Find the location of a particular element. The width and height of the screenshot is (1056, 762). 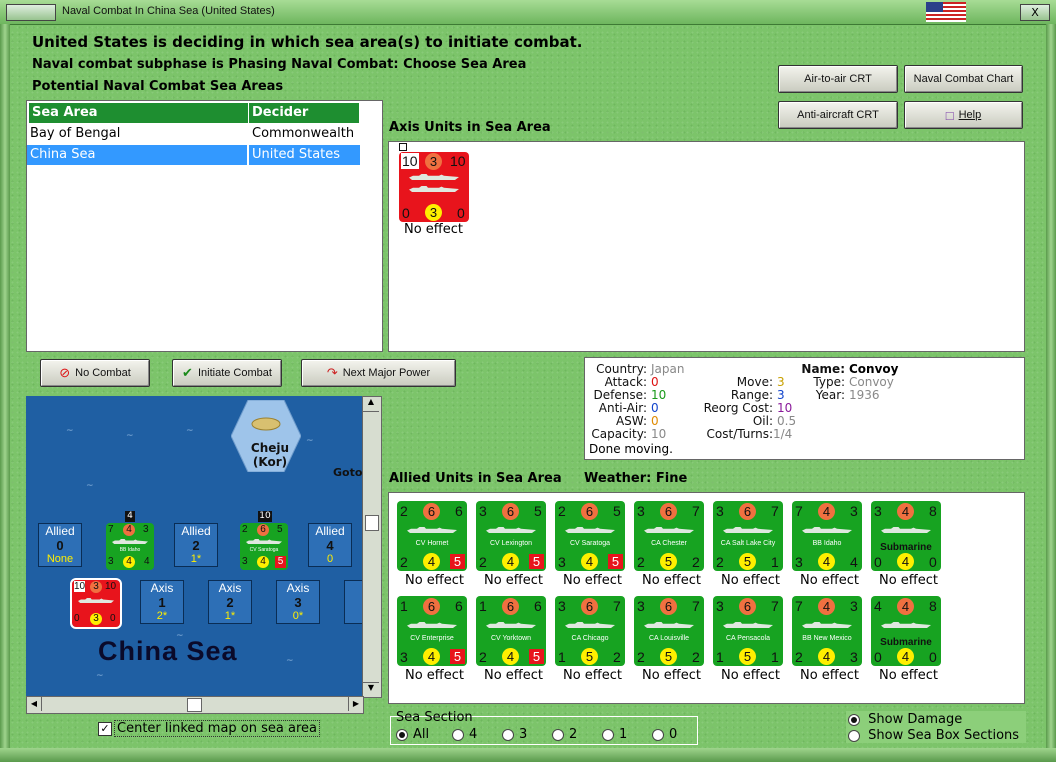

allied-unit-counter: 3 6 7 CA Pensacola 1 5 1 is located at coordinates (748, 631).